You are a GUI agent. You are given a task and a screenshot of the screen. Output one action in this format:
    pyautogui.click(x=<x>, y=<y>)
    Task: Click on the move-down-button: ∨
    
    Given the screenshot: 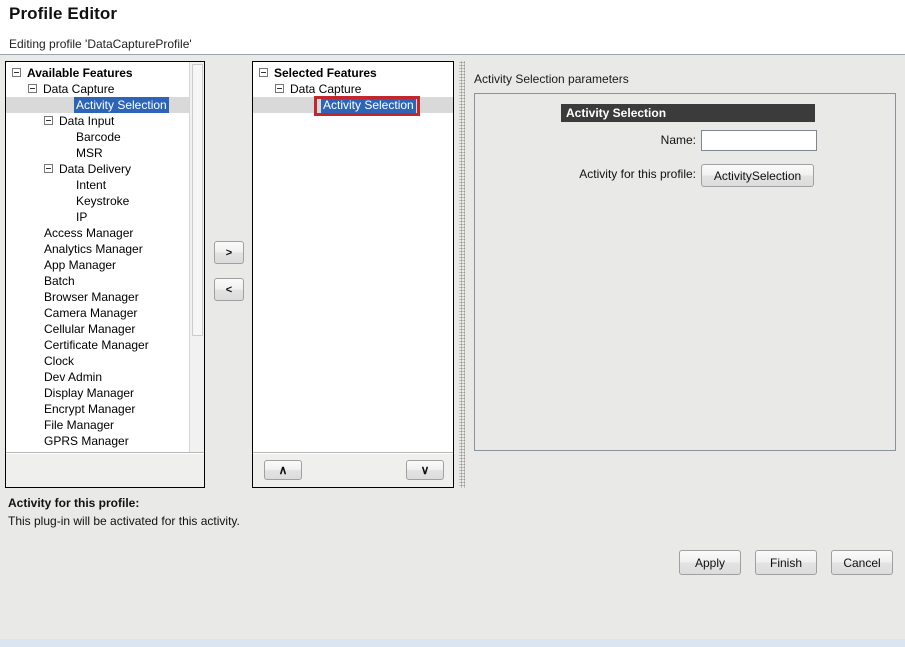 What is the action you would take?
    pyautogui.click(x=425, y=470)
    